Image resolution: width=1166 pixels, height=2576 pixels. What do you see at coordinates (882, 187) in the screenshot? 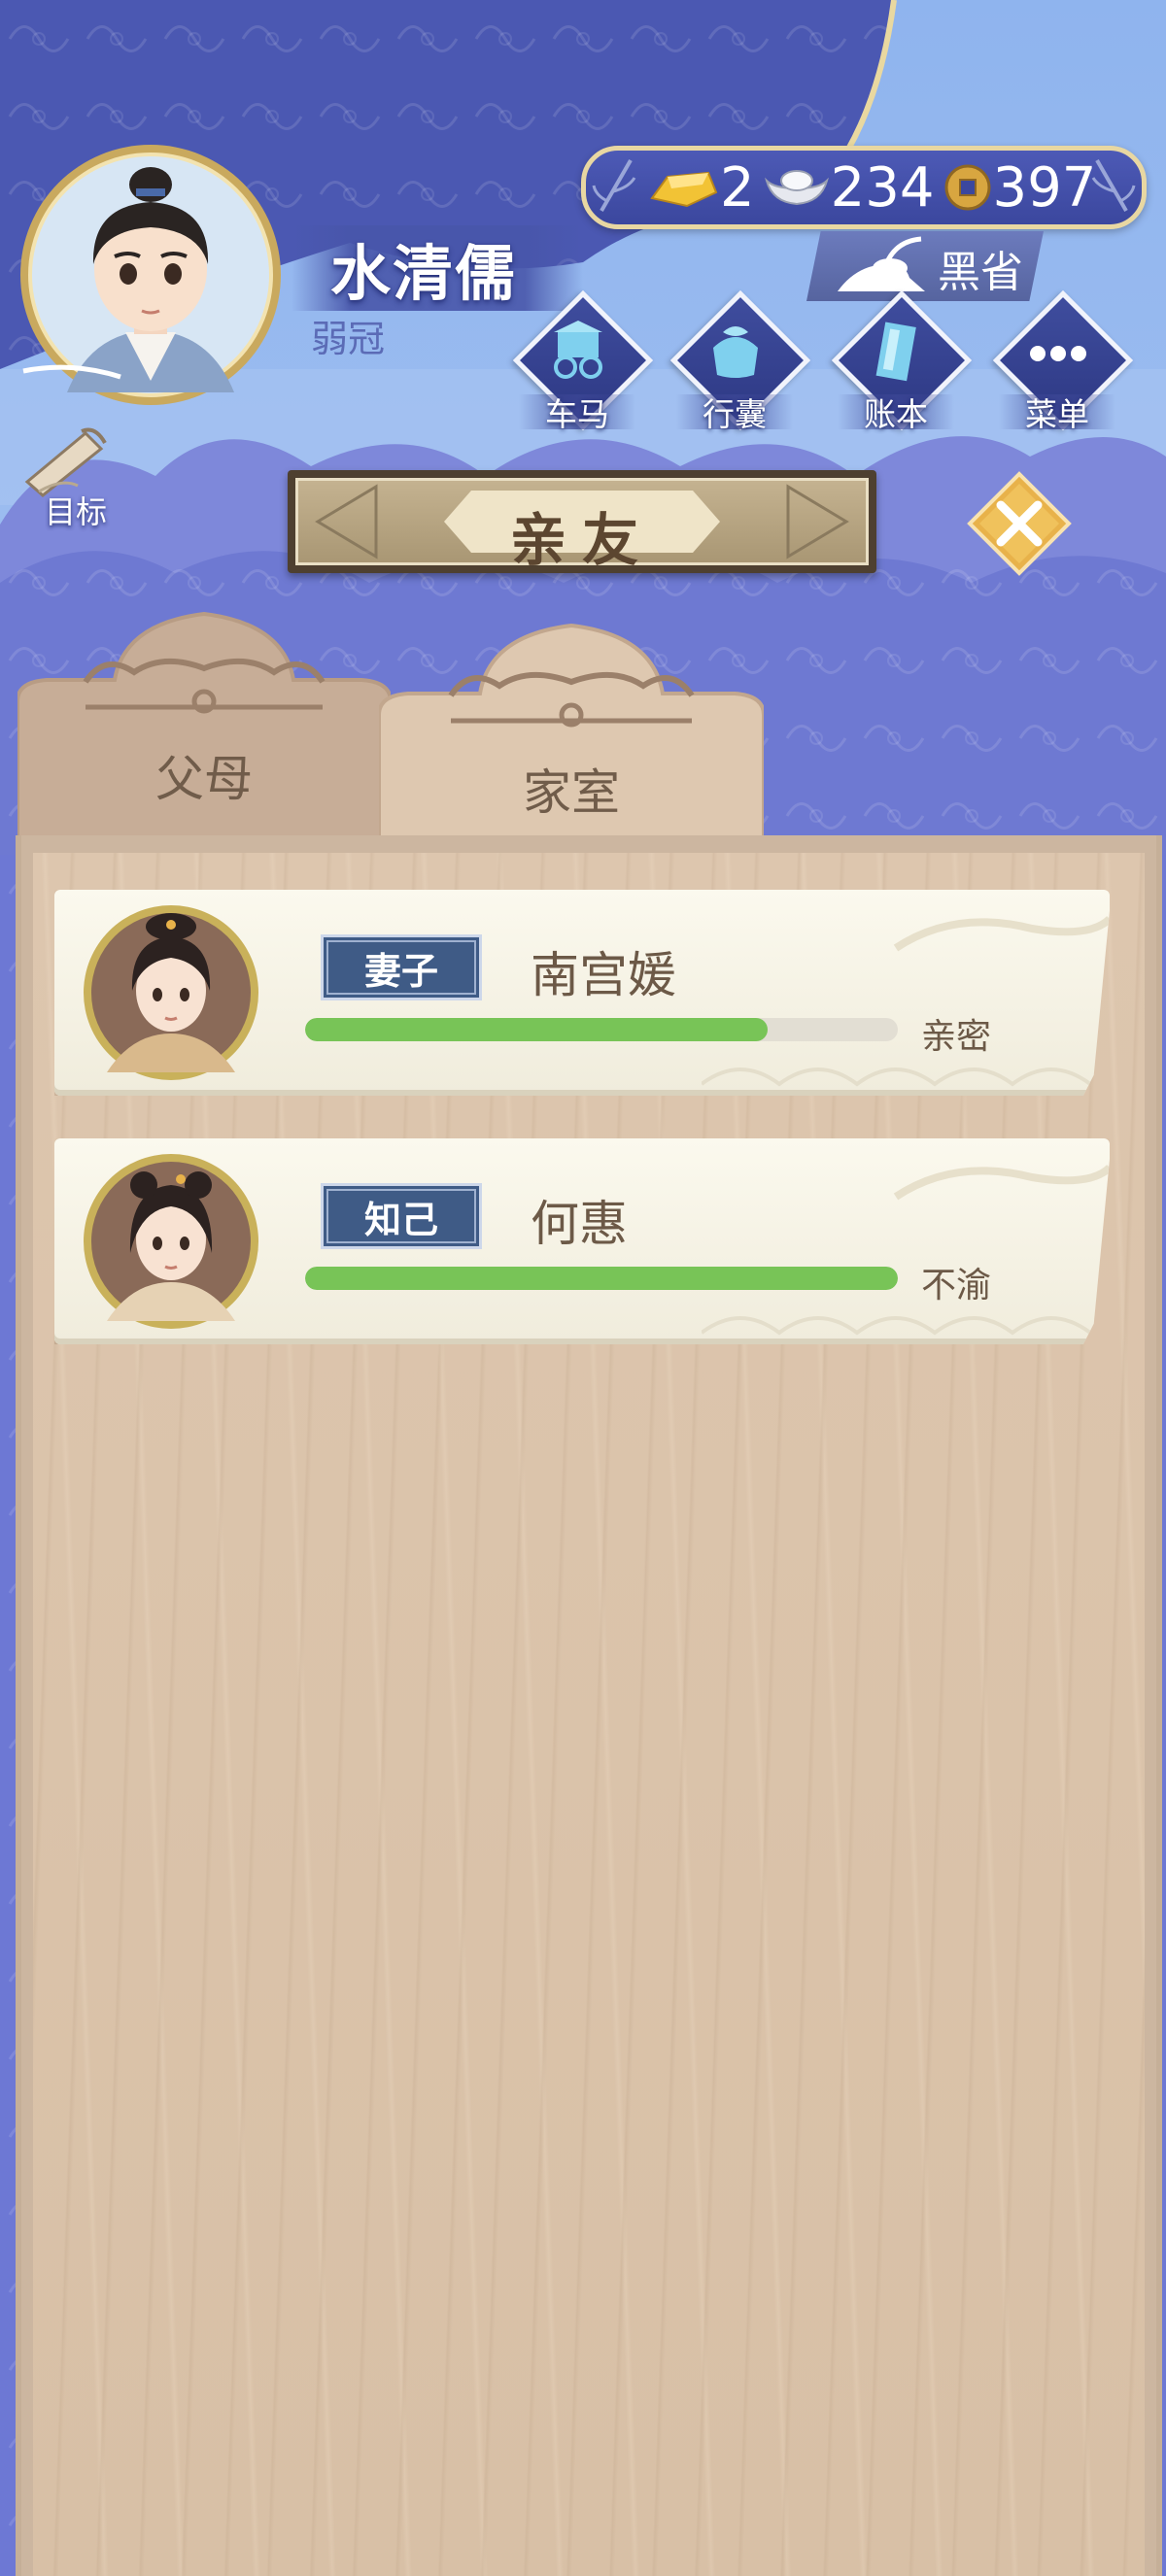
I see `silver-value: 234` at bounding box center [882, 187].